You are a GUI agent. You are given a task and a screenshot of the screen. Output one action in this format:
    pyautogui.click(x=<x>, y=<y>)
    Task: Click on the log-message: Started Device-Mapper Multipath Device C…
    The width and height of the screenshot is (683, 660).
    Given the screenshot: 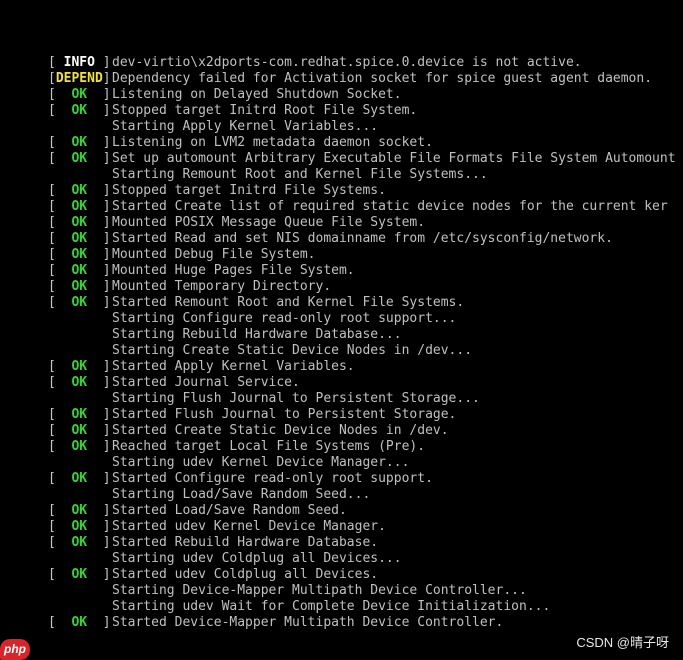 What is the action you would take?
    pyautogui.click(x=308, y=622)
    